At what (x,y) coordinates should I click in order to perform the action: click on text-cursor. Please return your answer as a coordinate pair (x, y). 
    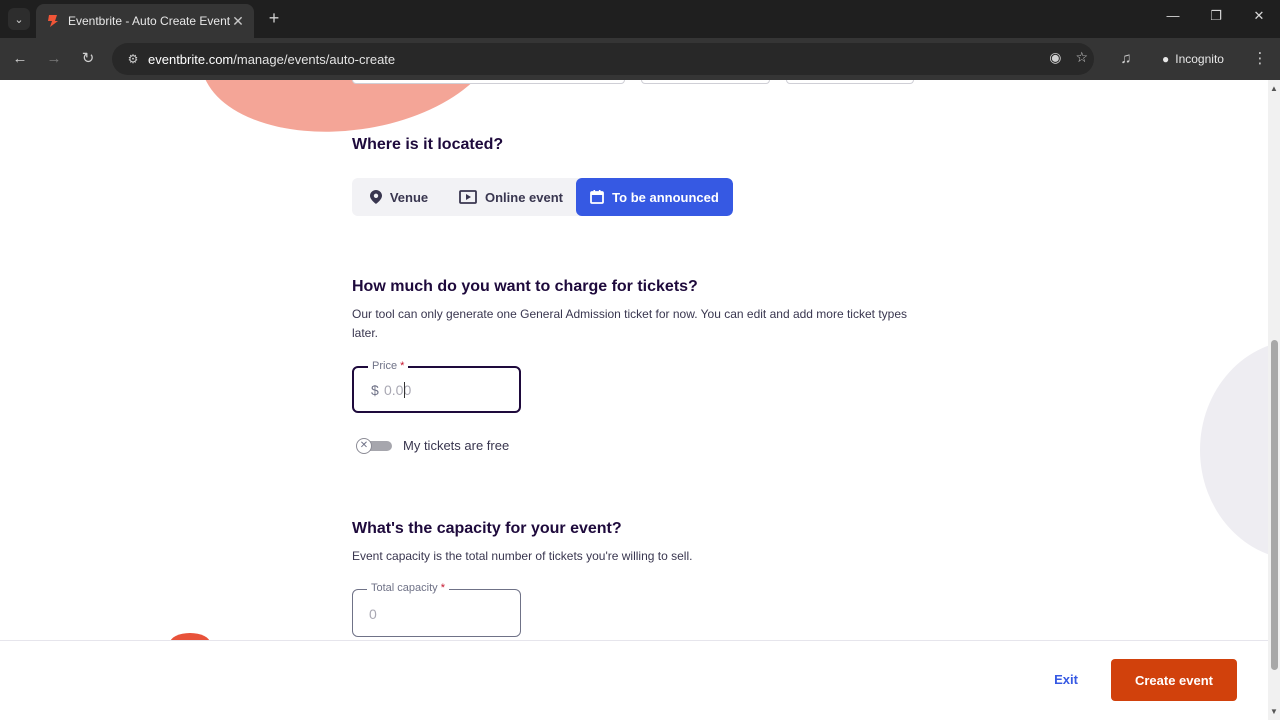
    Looking at the image, I should click on (405, 390).